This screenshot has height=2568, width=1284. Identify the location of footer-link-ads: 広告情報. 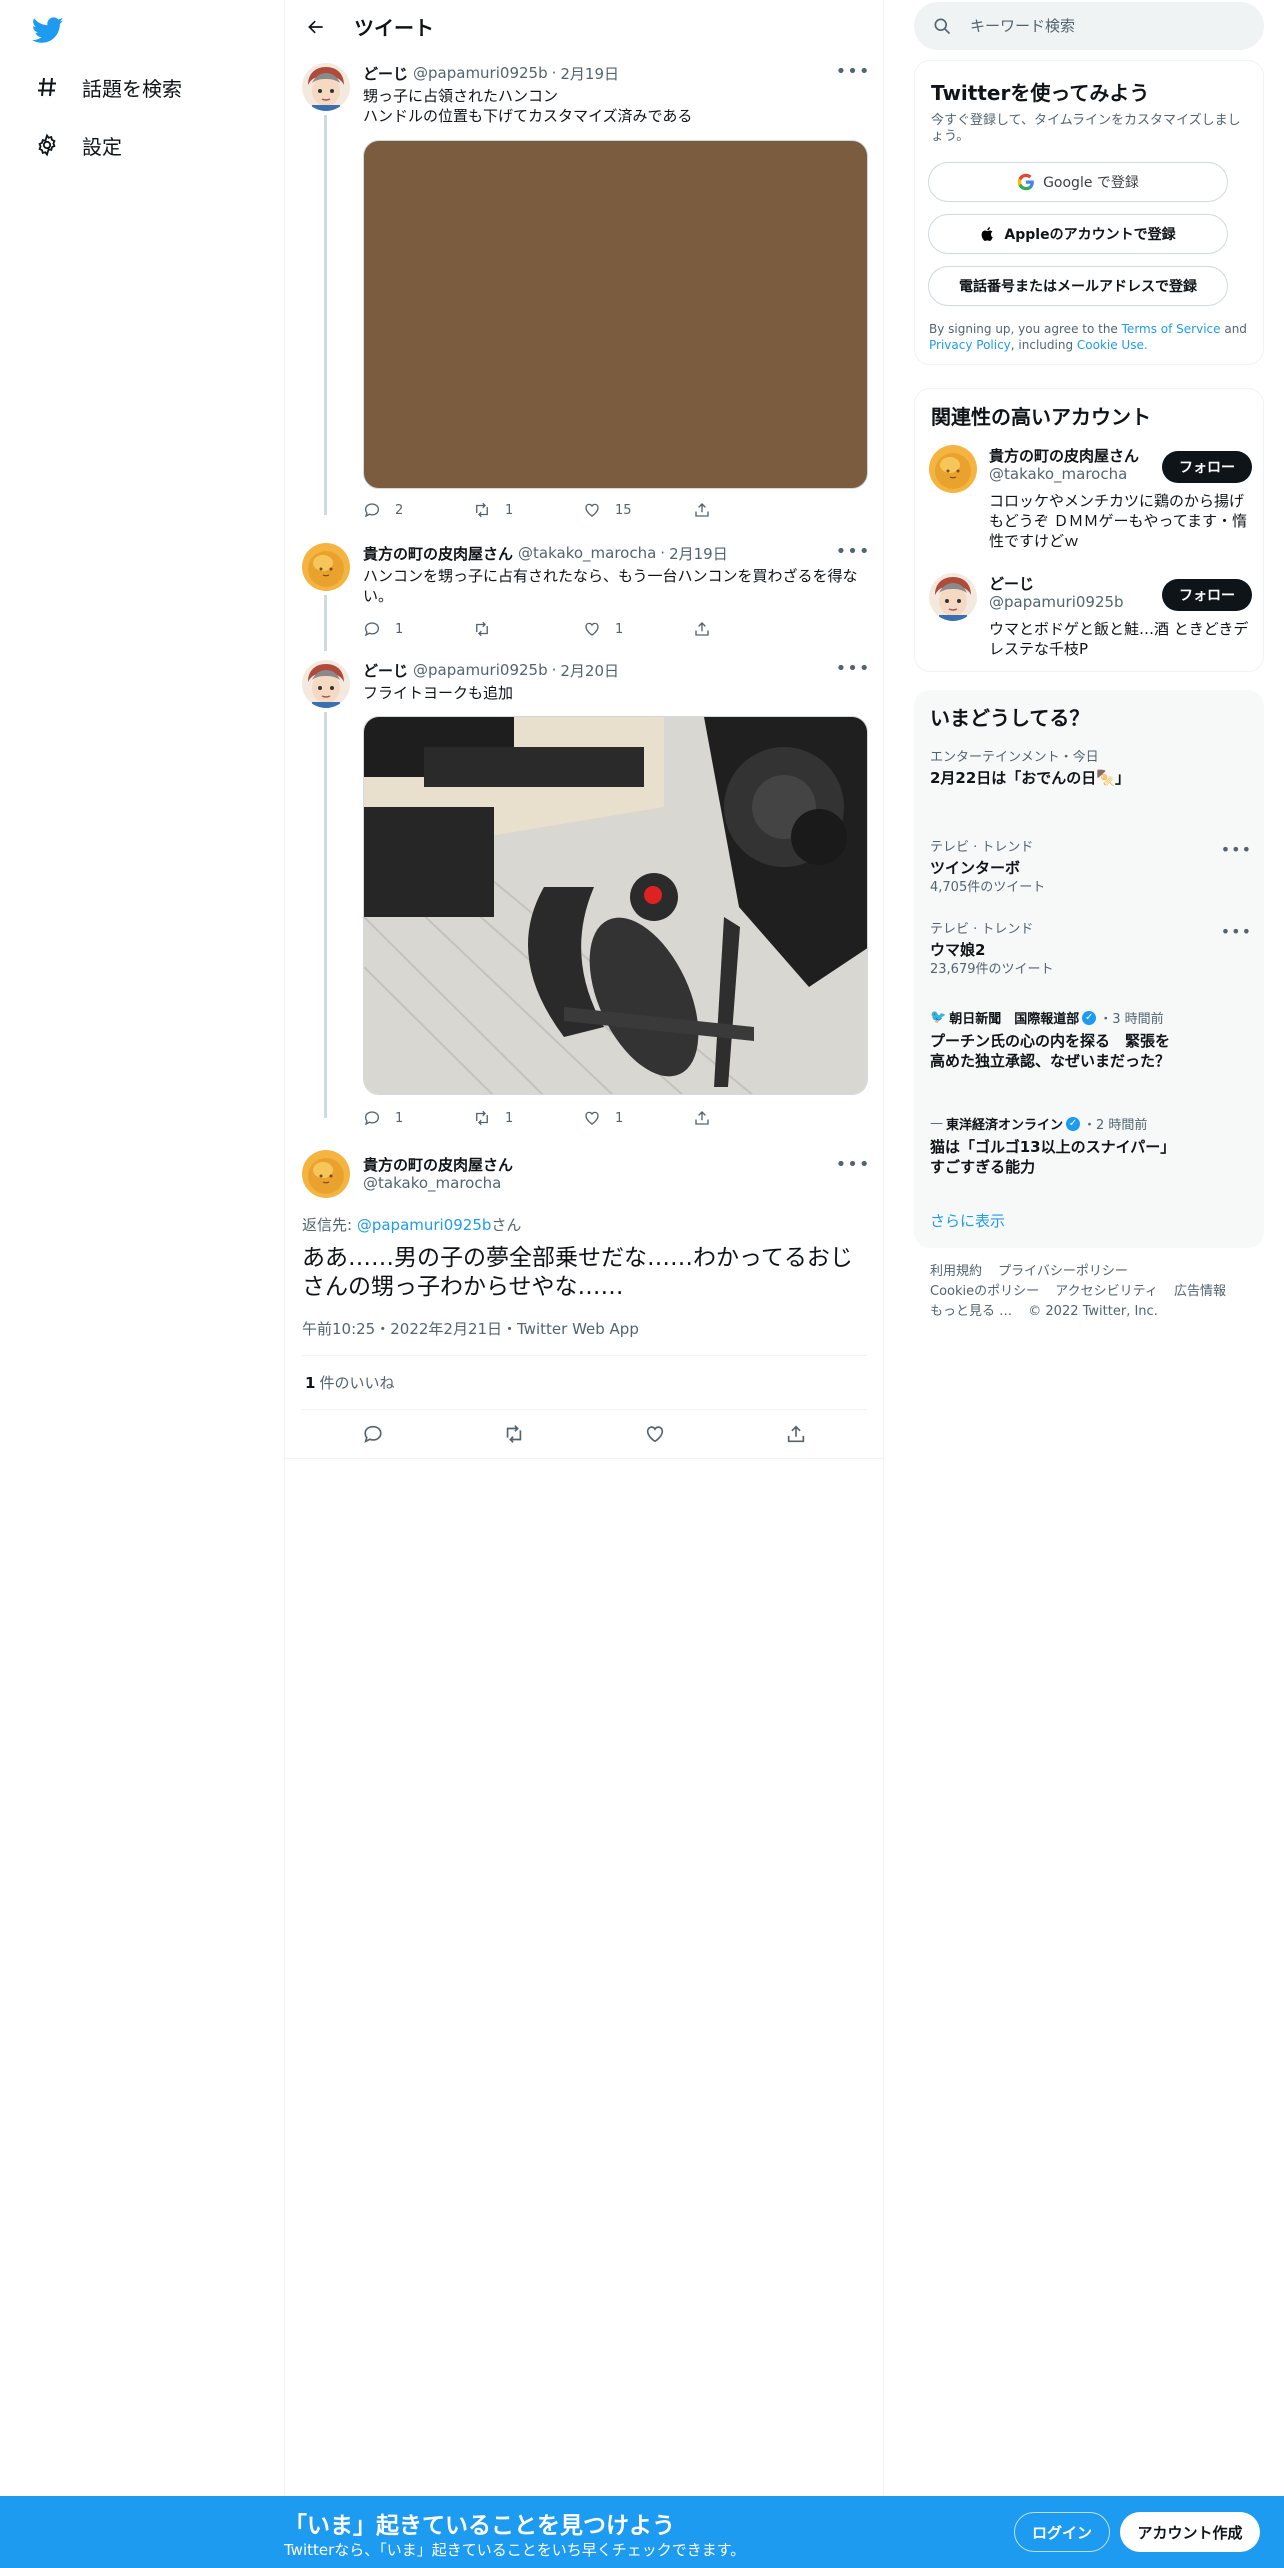
(1200, 1291).